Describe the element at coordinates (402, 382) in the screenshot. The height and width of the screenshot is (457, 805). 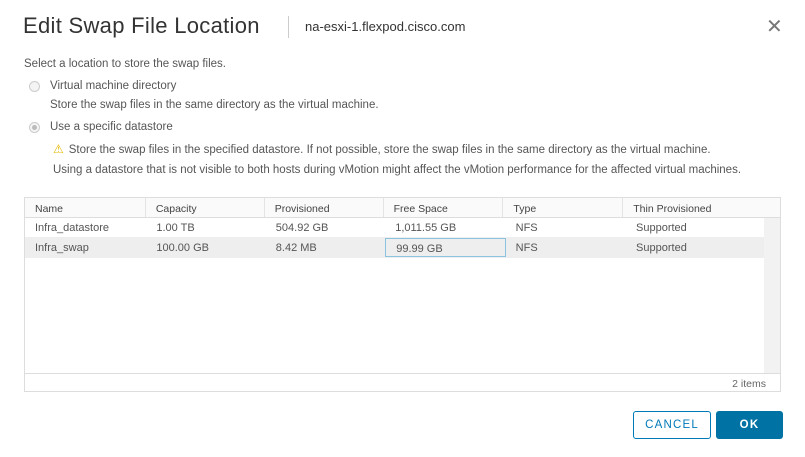
I see `table-footer-count: 2 items` at that location.